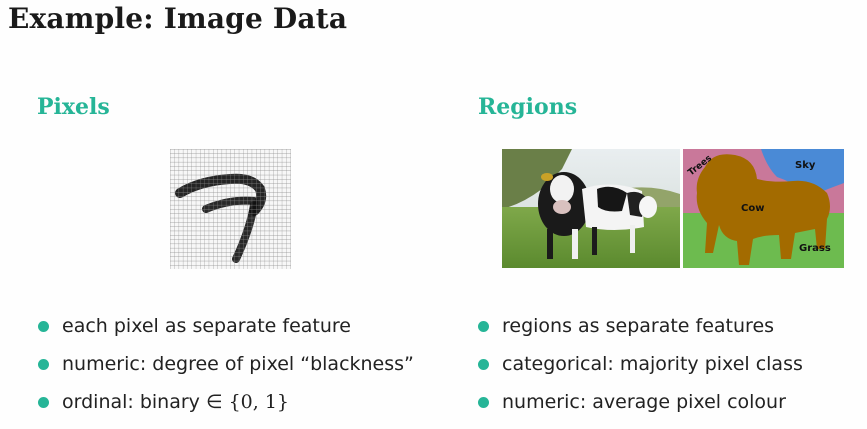 The image size is (867, 429). Describe the element at coordinates (226, 408) in the screenshot. I see `bullet-item: ordinal: binary ∈ {0, 1}` at that location.